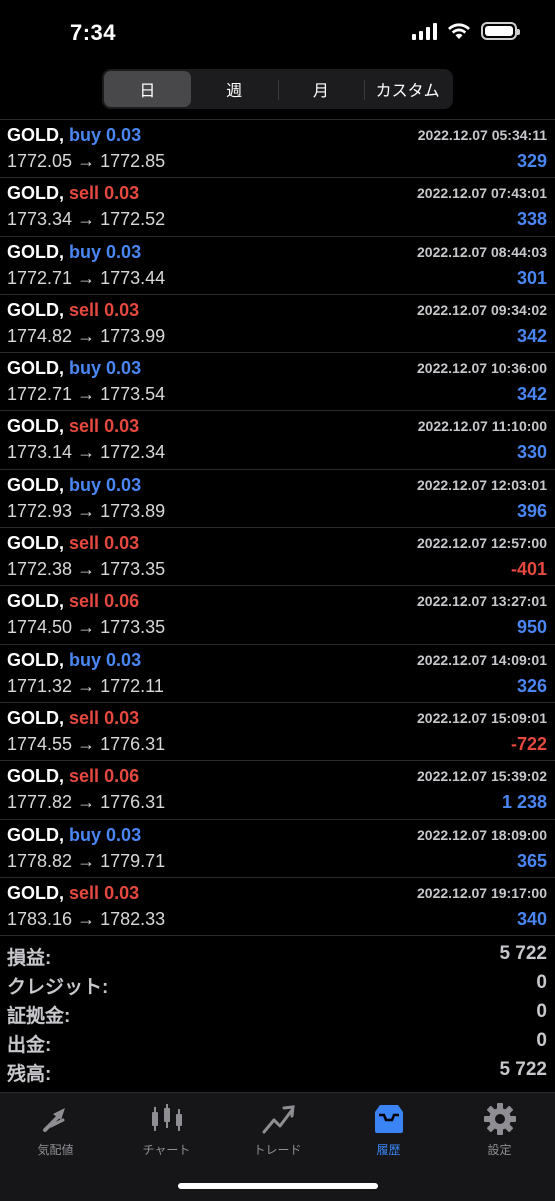  What do you see at coordinates (482, 717) in the screenshot?
I see `deal-time: 2022.12.07 15:09:01` at bounding box center [482, 717].